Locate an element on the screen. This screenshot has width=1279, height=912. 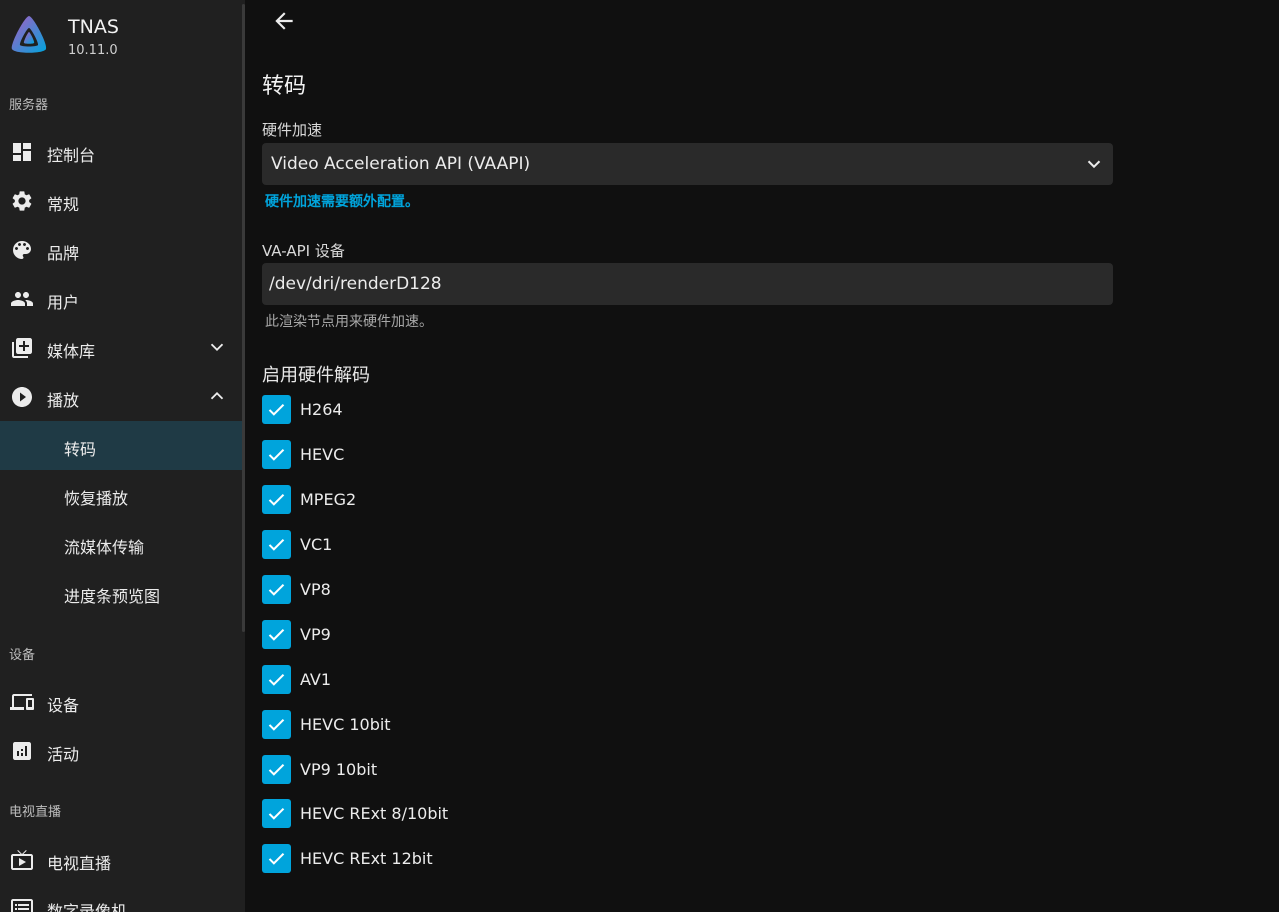
checkbox-label: HEVC 10bit is located at coordinates (345, 724).